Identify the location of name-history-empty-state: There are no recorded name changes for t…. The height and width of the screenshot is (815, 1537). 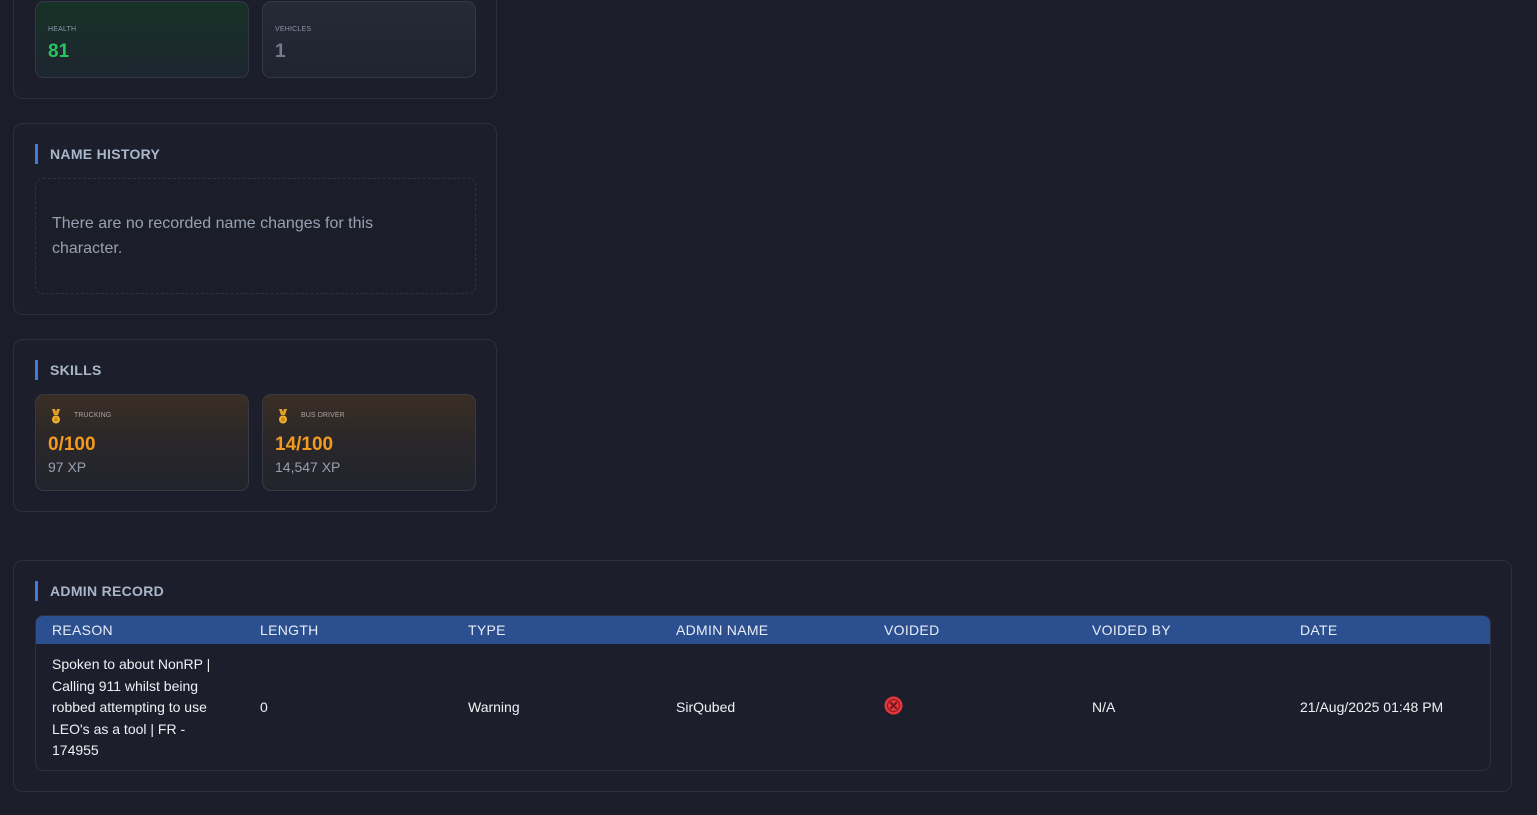
(255, 236).